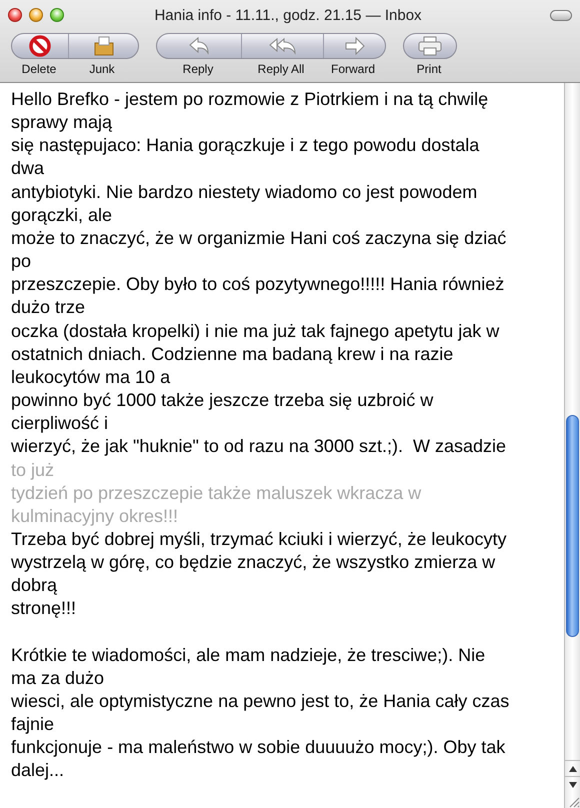 The image size is (580, 808). I want to click on message-line: dobrą, so click(34, 586).